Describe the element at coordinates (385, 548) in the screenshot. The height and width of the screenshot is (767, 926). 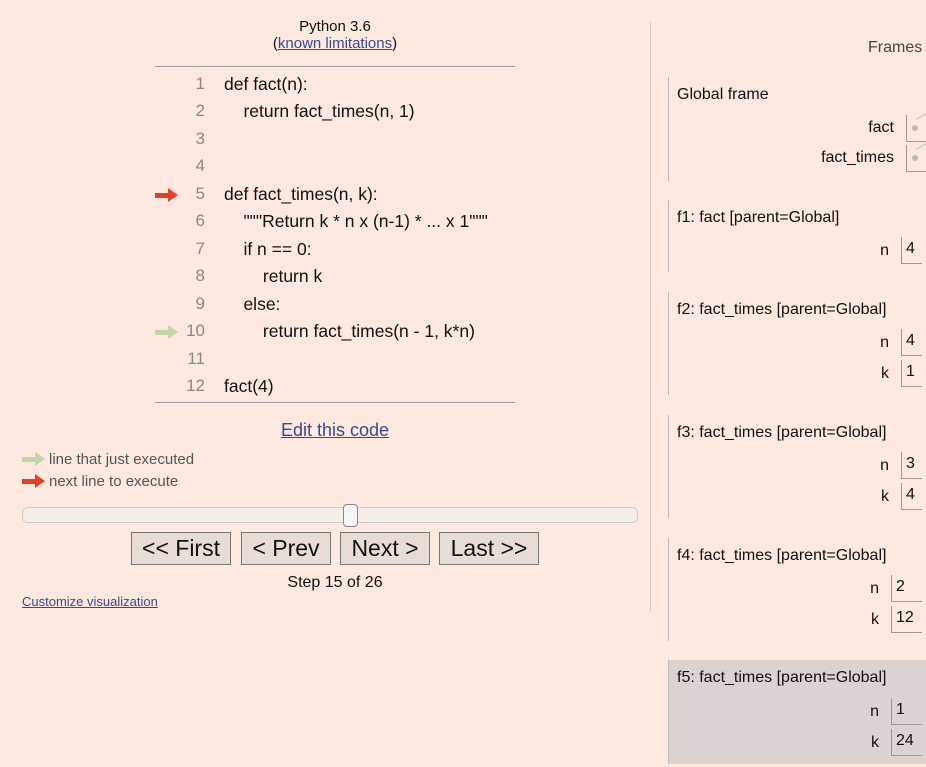
I see `next-button: Next >` at that location.